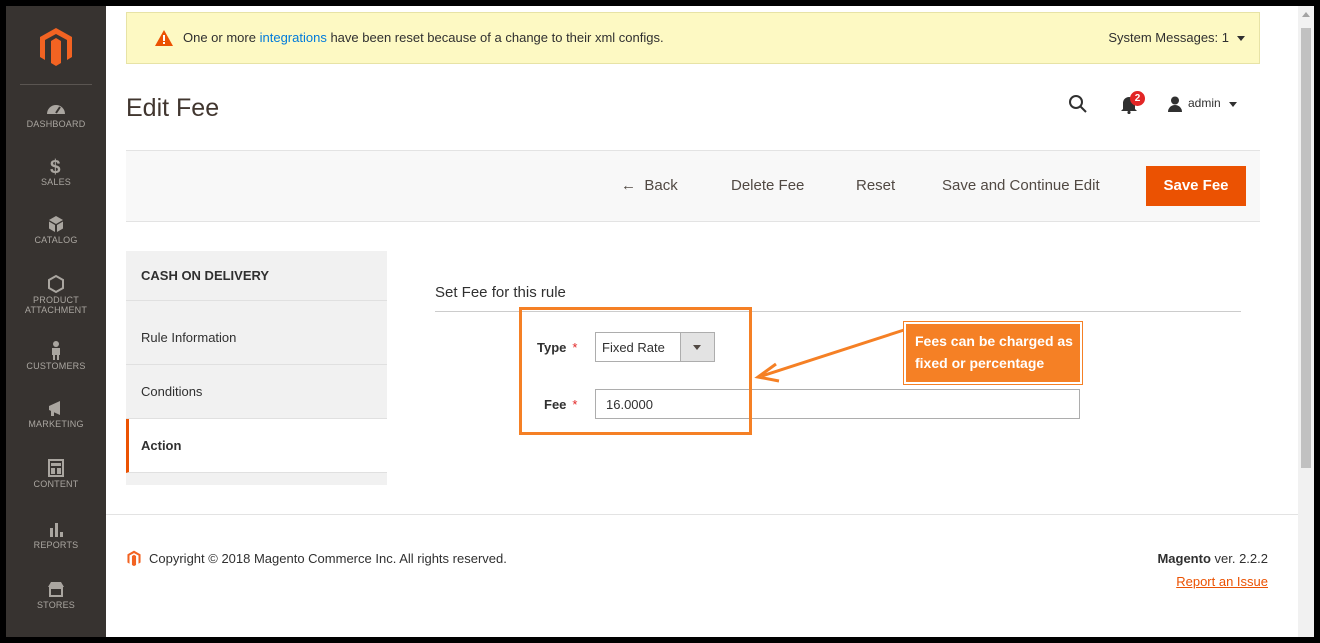  Describe the element at coordinates (173, 108) in the screenshot. I see `page-title: Edit Fee` at that location.